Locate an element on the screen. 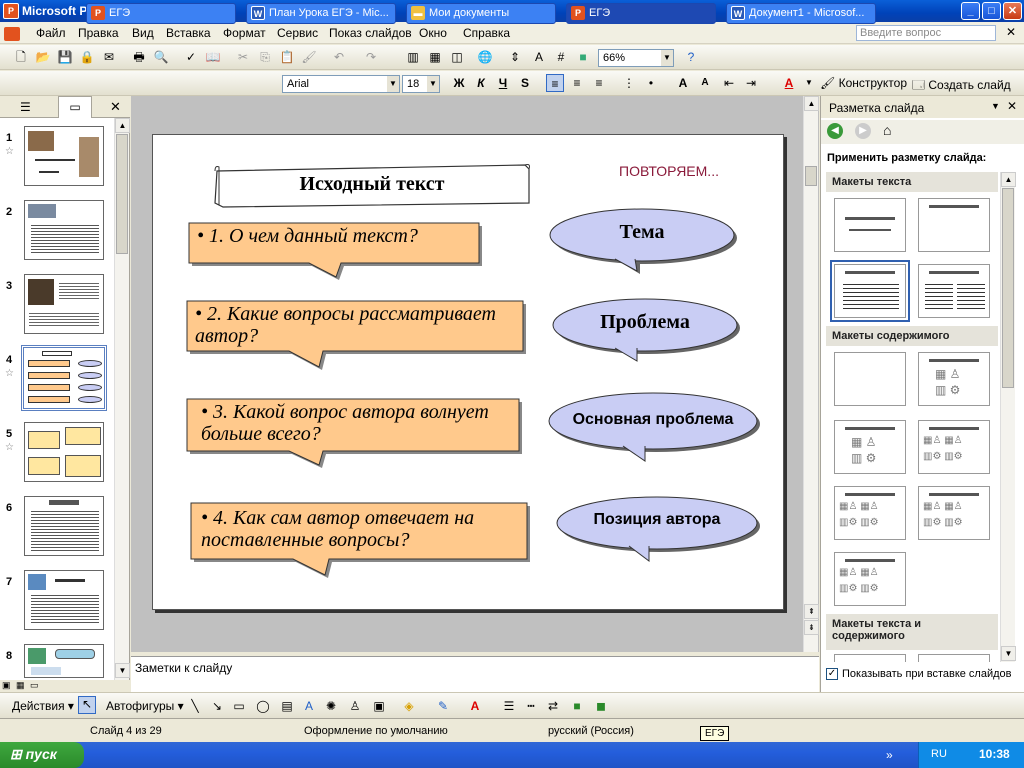 The image size is (1024, 768). scroll-thumb is located at coordinates (122, 194).